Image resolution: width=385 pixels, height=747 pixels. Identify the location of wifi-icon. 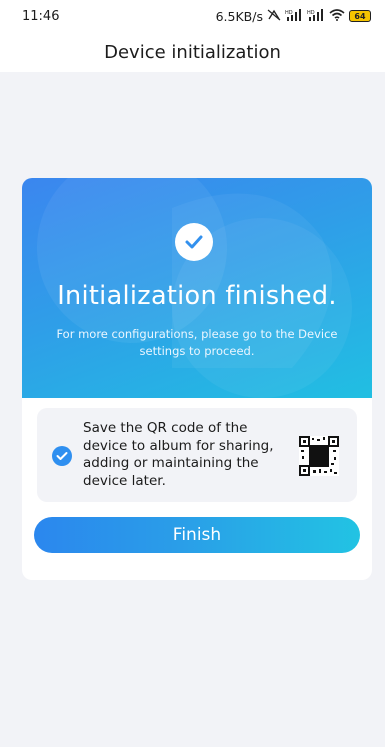
(337, 16).